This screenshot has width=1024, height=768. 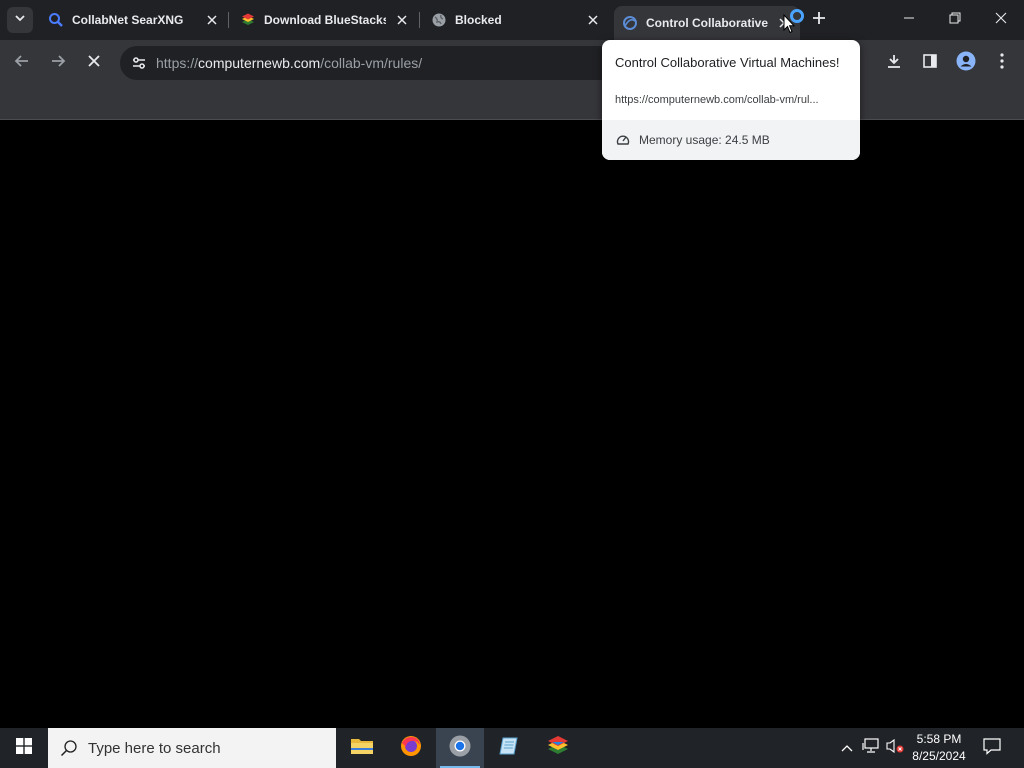 What do you see at coordinates (154, 748) in the screenshot?
I see `search-placeholder: Type here to search` at bounding box center [154, 748].